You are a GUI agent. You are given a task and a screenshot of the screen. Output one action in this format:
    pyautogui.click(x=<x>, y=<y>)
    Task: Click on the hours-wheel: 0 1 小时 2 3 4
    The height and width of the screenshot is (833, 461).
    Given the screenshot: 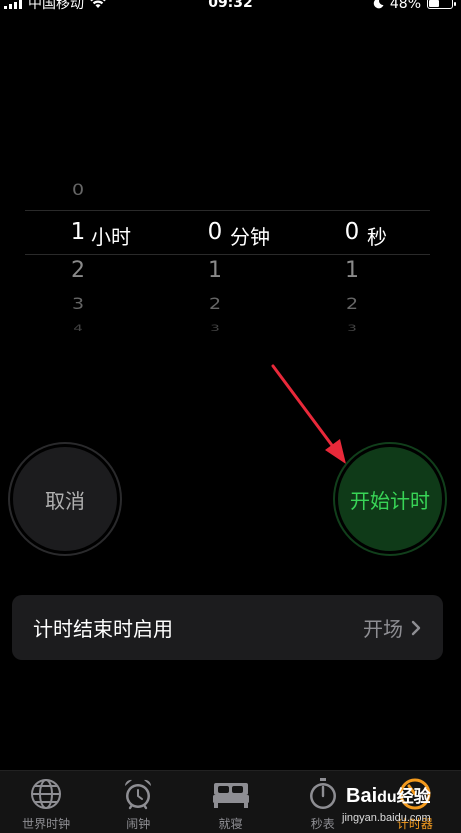 What is the action you would take?
    pyautogui.click(x=108, y=260)
    